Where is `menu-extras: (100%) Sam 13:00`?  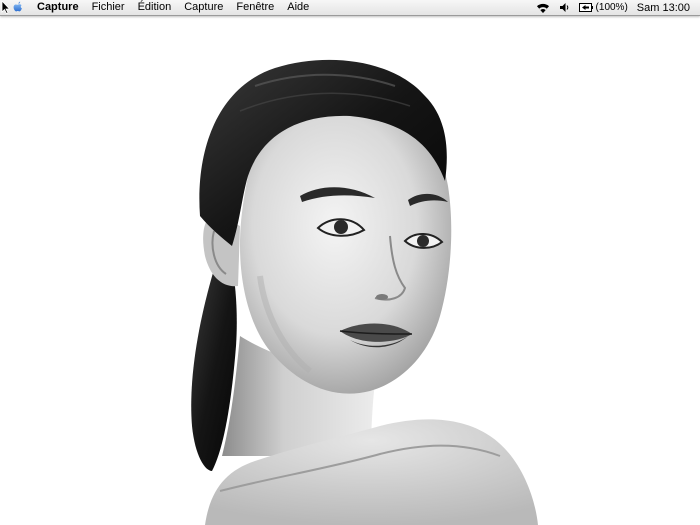 menu-extras: (100%) Sam 13:00 is located at coordinates (608, 7).